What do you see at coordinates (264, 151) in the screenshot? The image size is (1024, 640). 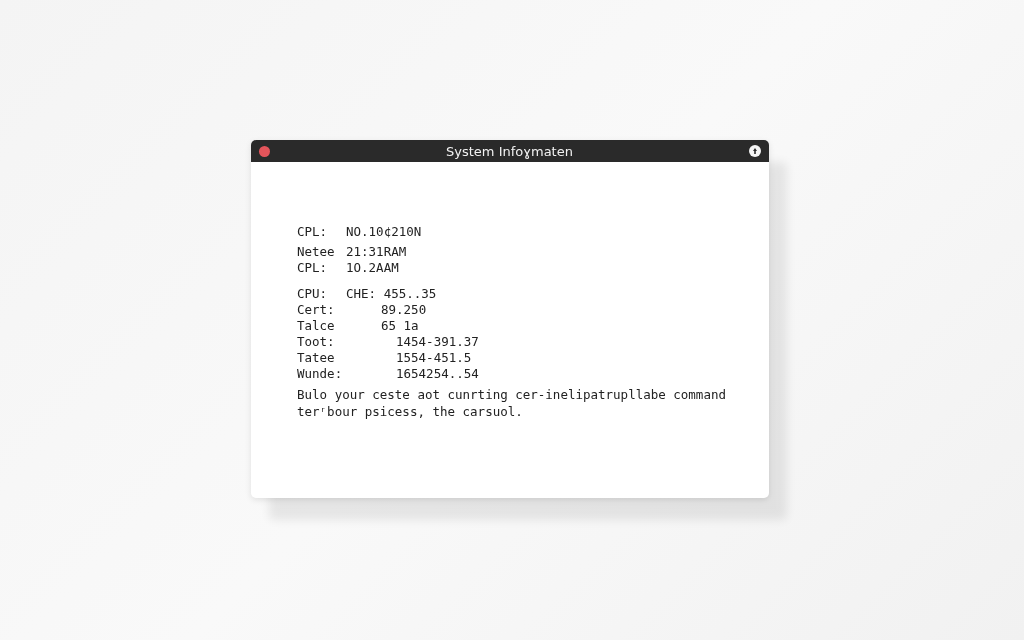 I see `close-button` at bounding box center [264, 151].